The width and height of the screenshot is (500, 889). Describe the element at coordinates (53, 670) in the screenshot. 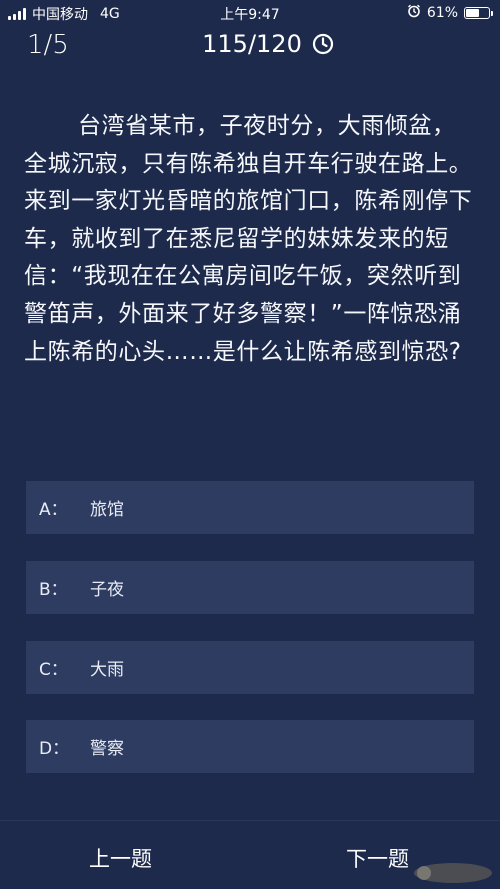

I see `option-letter: C：` at that location.